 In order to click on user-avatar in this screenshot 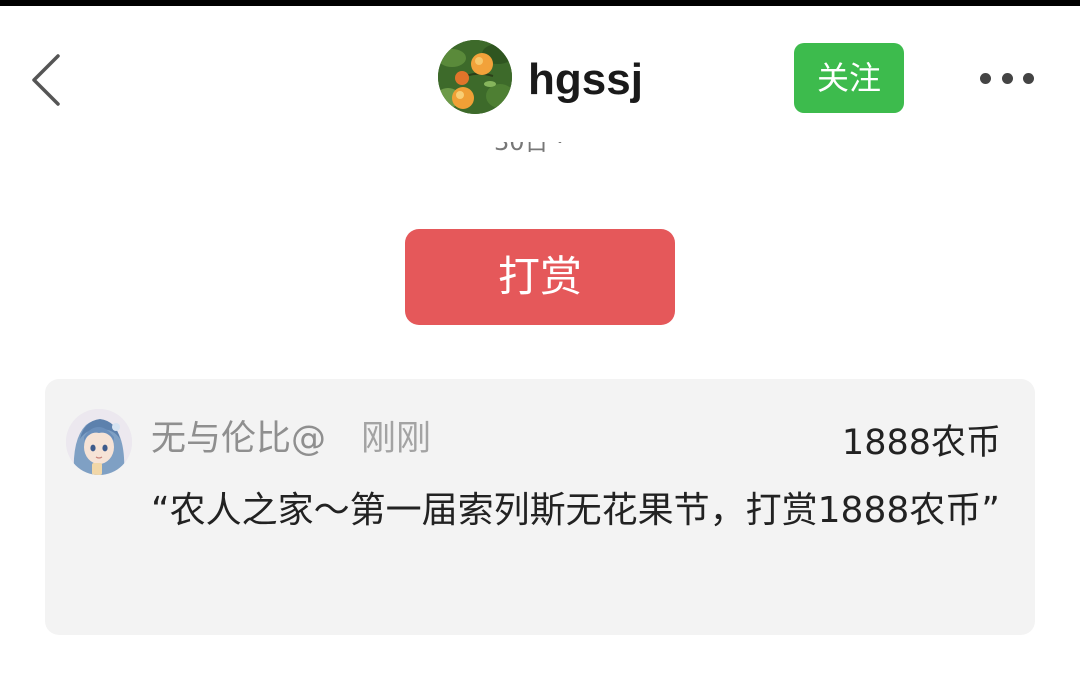, I will do `click(475, 77)`.